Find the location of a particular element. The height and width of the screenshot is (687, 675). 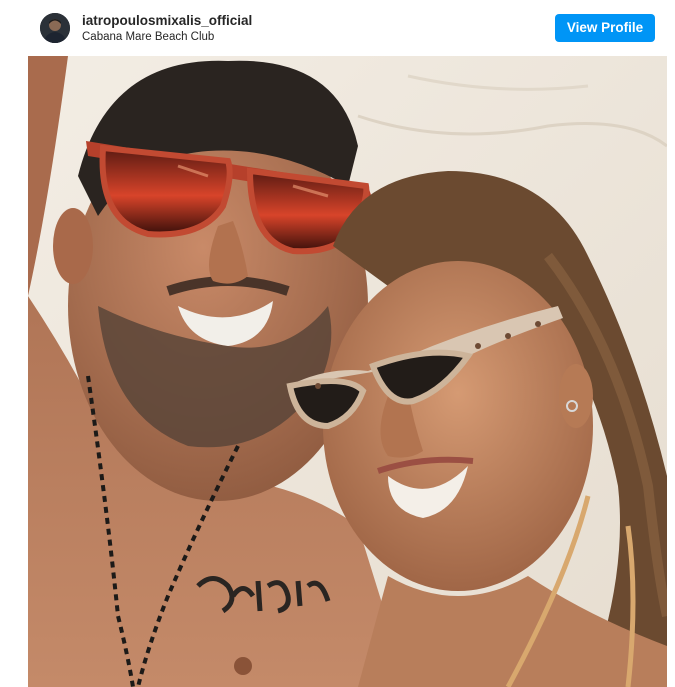

location-link: Cabana Mare Beach Club is located at coordinates (167, 37).